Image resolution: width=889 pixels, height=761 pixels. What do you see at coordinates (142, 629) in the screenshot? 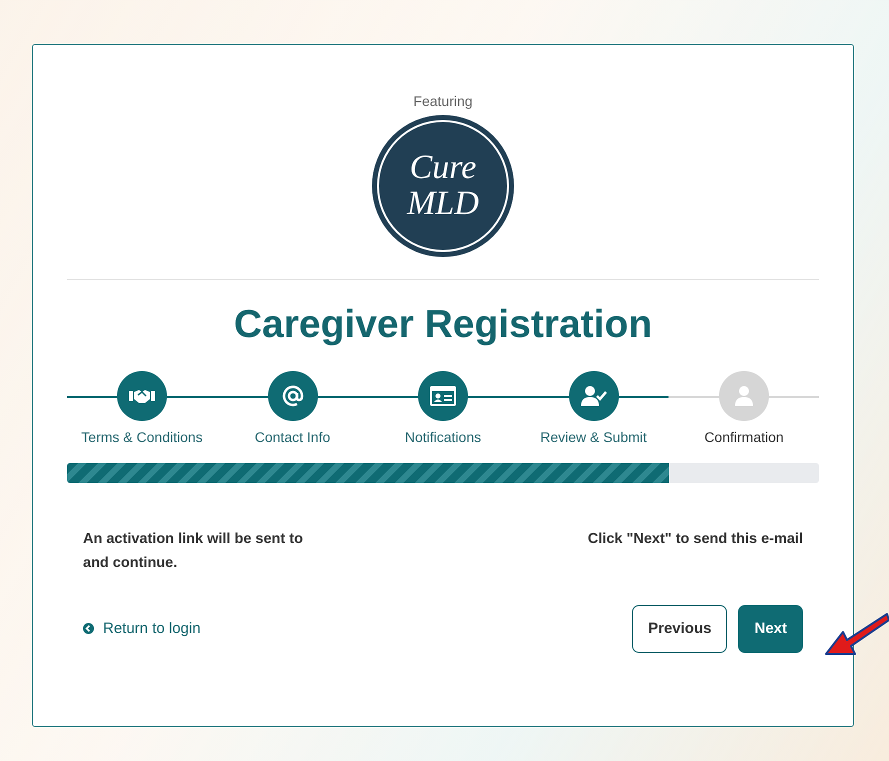
I see `return-to-login-link: Return to login` at bounding box center [142, 629].